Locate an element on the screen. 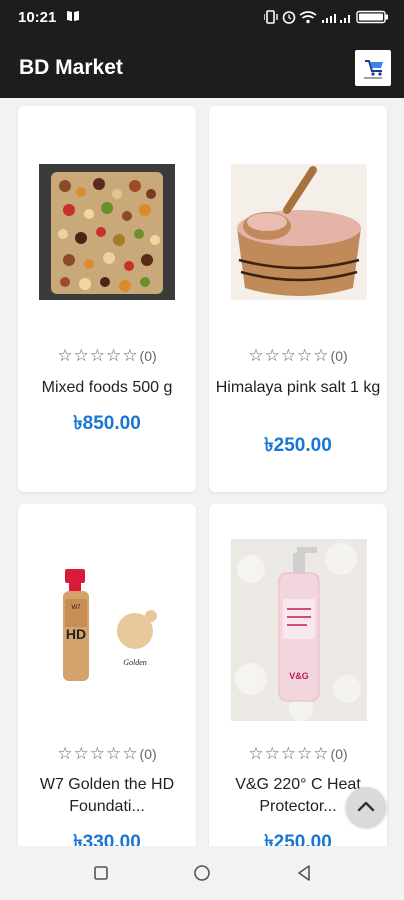 This screenshot has width=404, height=900. app-bar: BD Market is located at coordinates (202, 67).